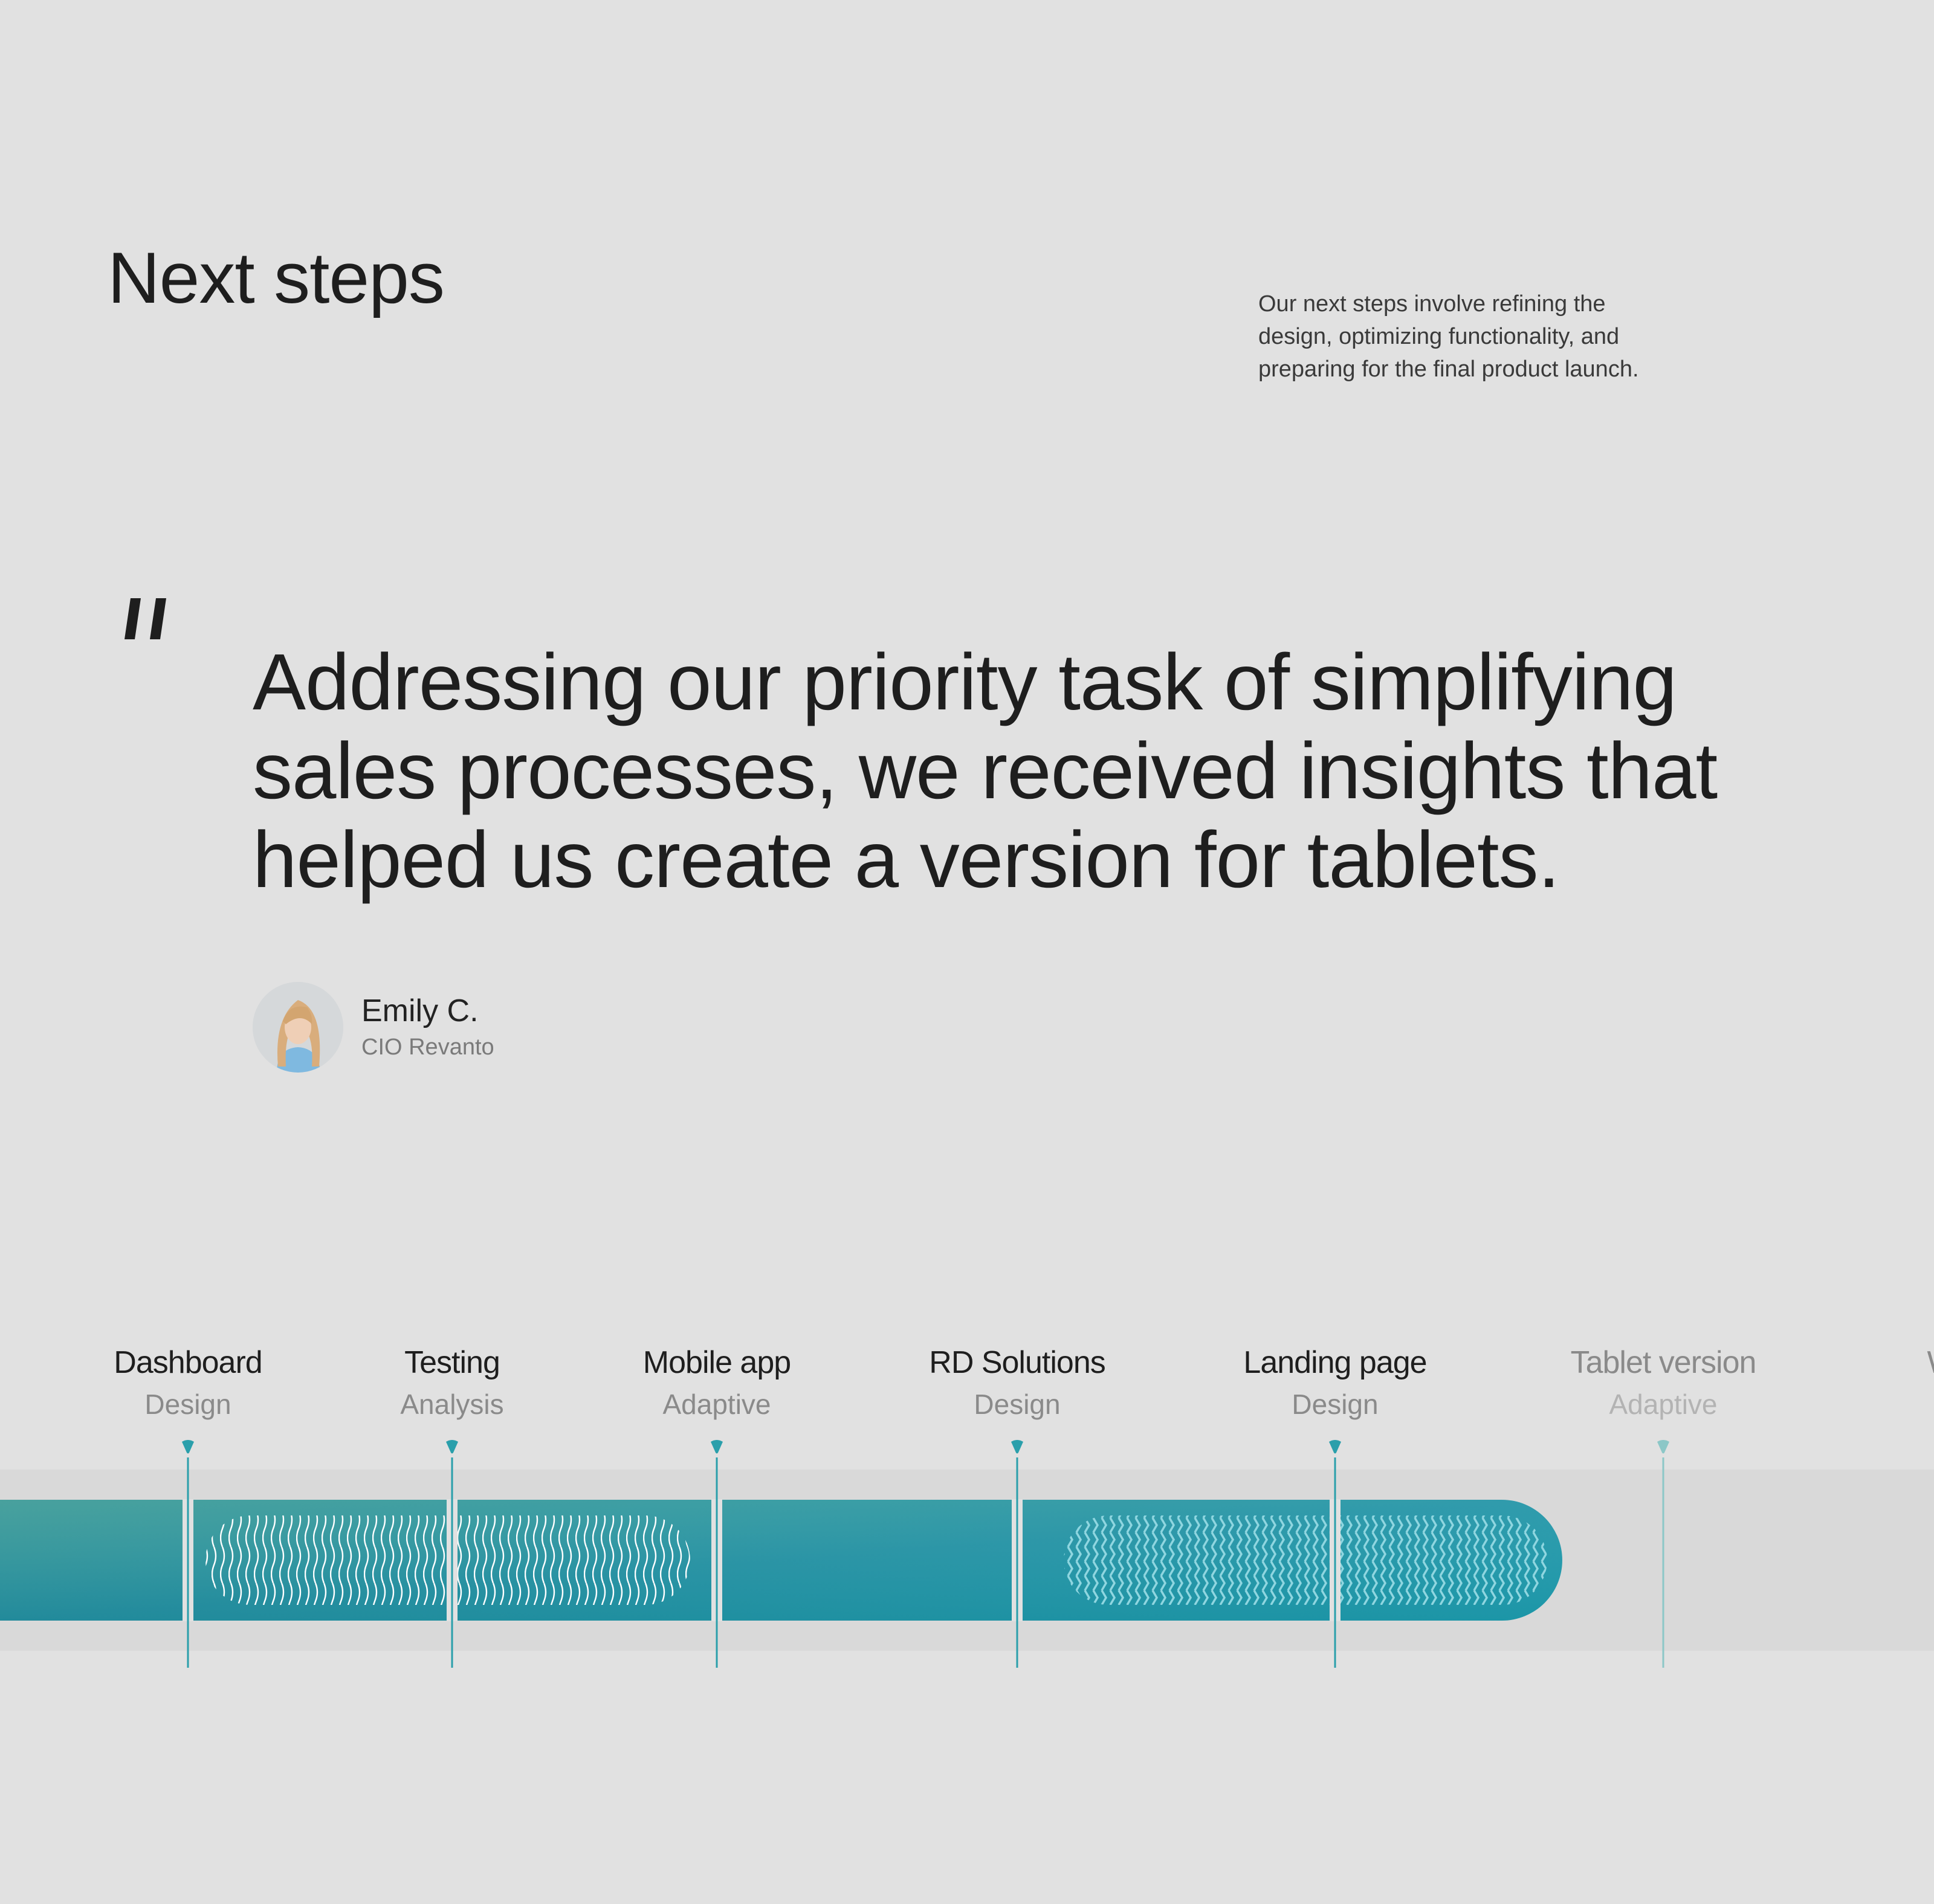  I want to click on chevron-pattern, so click(1305, 1560).